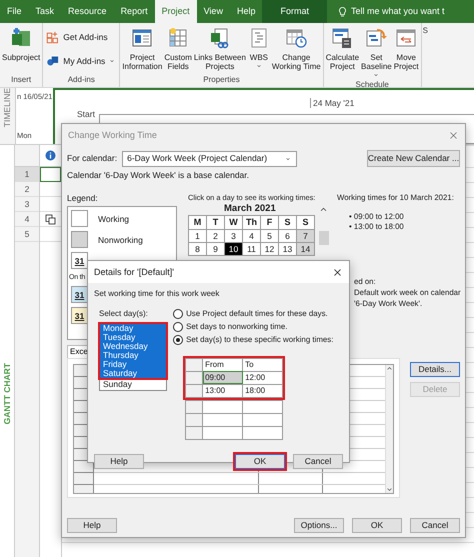  Describe the element at coordinates (425, 31) in the screenshot. I see `group-label: S` at that location.